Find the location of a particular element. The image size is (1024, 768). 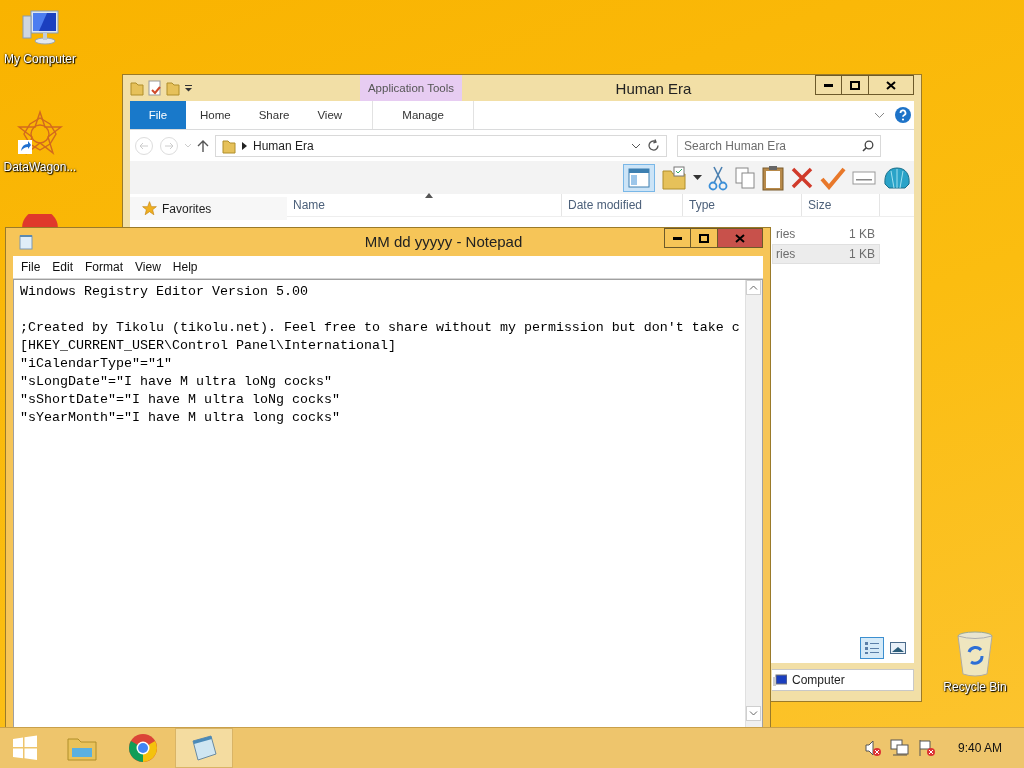

computer-icon is located at coordinates (780, 680).